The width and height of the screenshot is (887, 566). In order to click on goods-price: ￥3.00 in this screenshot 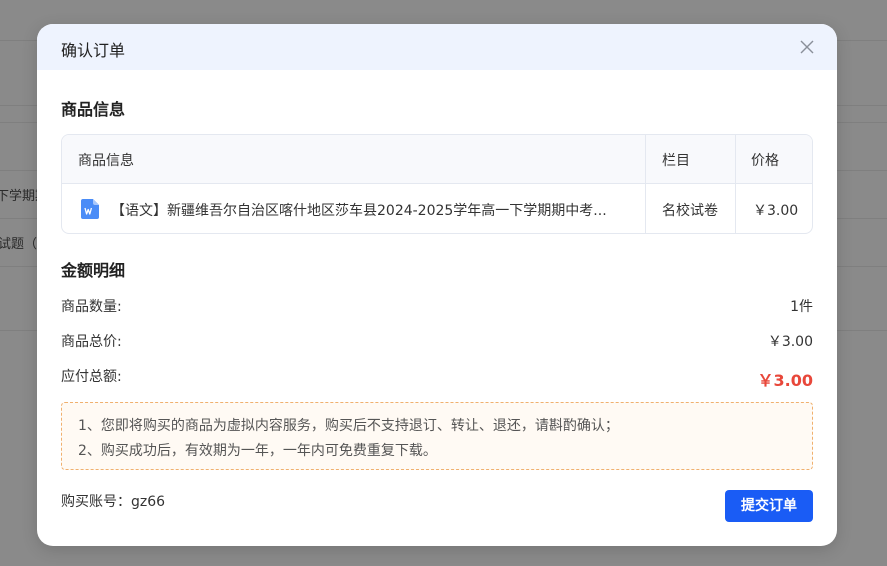, I will do `click(776, 211)`.